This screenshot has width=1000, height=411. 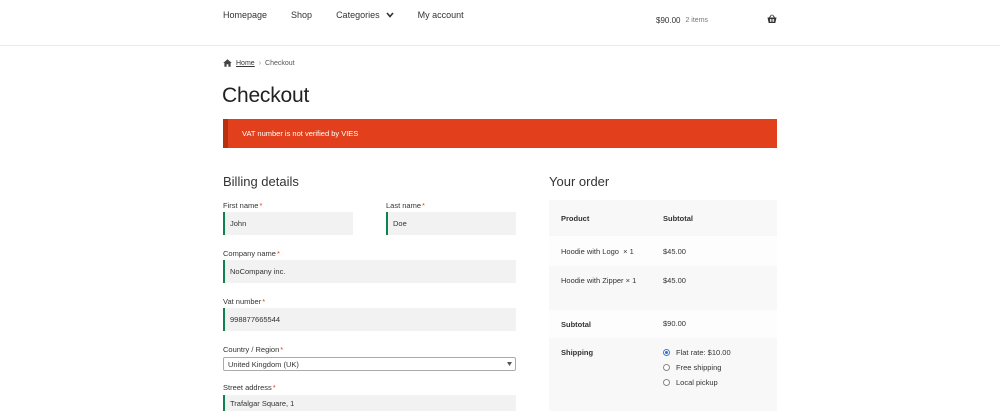 I want to click on item-name-text: Hoodie with Zipper, so click(x=592, y=280).